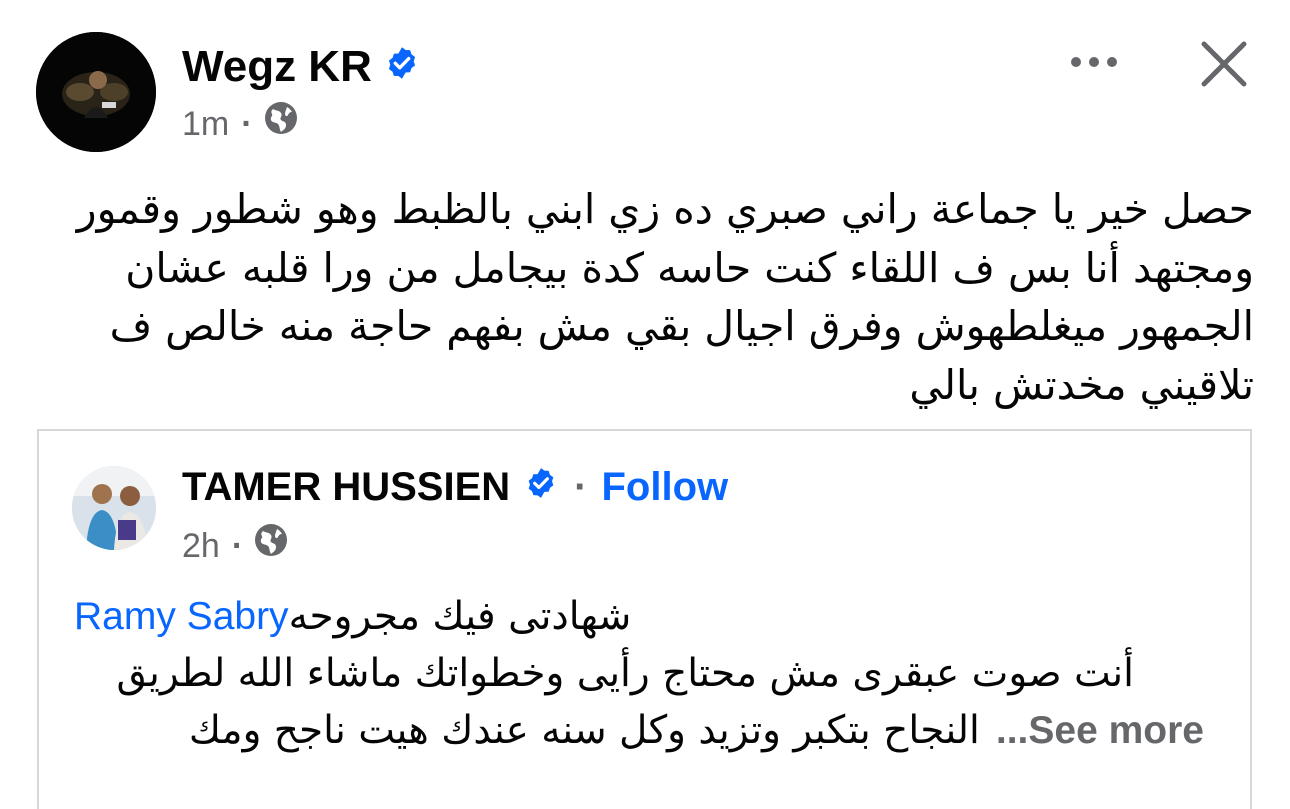 The height and width of the screenshot is (809, 1290). I want to click on close-icon, so click(1224, 64).